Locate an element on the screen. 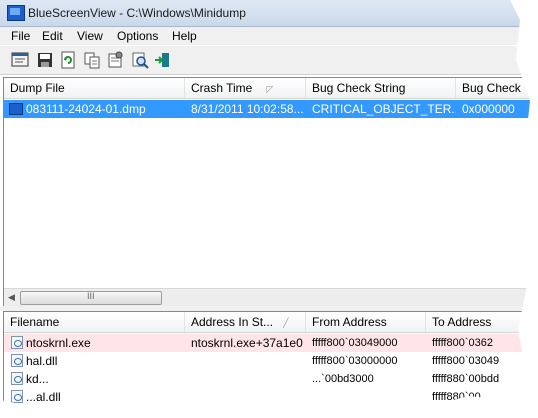 The width and height of the screenshot is (538, 418). window-title: BlueScreenView - C:\Windows\Minidump is located at coordinates (137, 13).